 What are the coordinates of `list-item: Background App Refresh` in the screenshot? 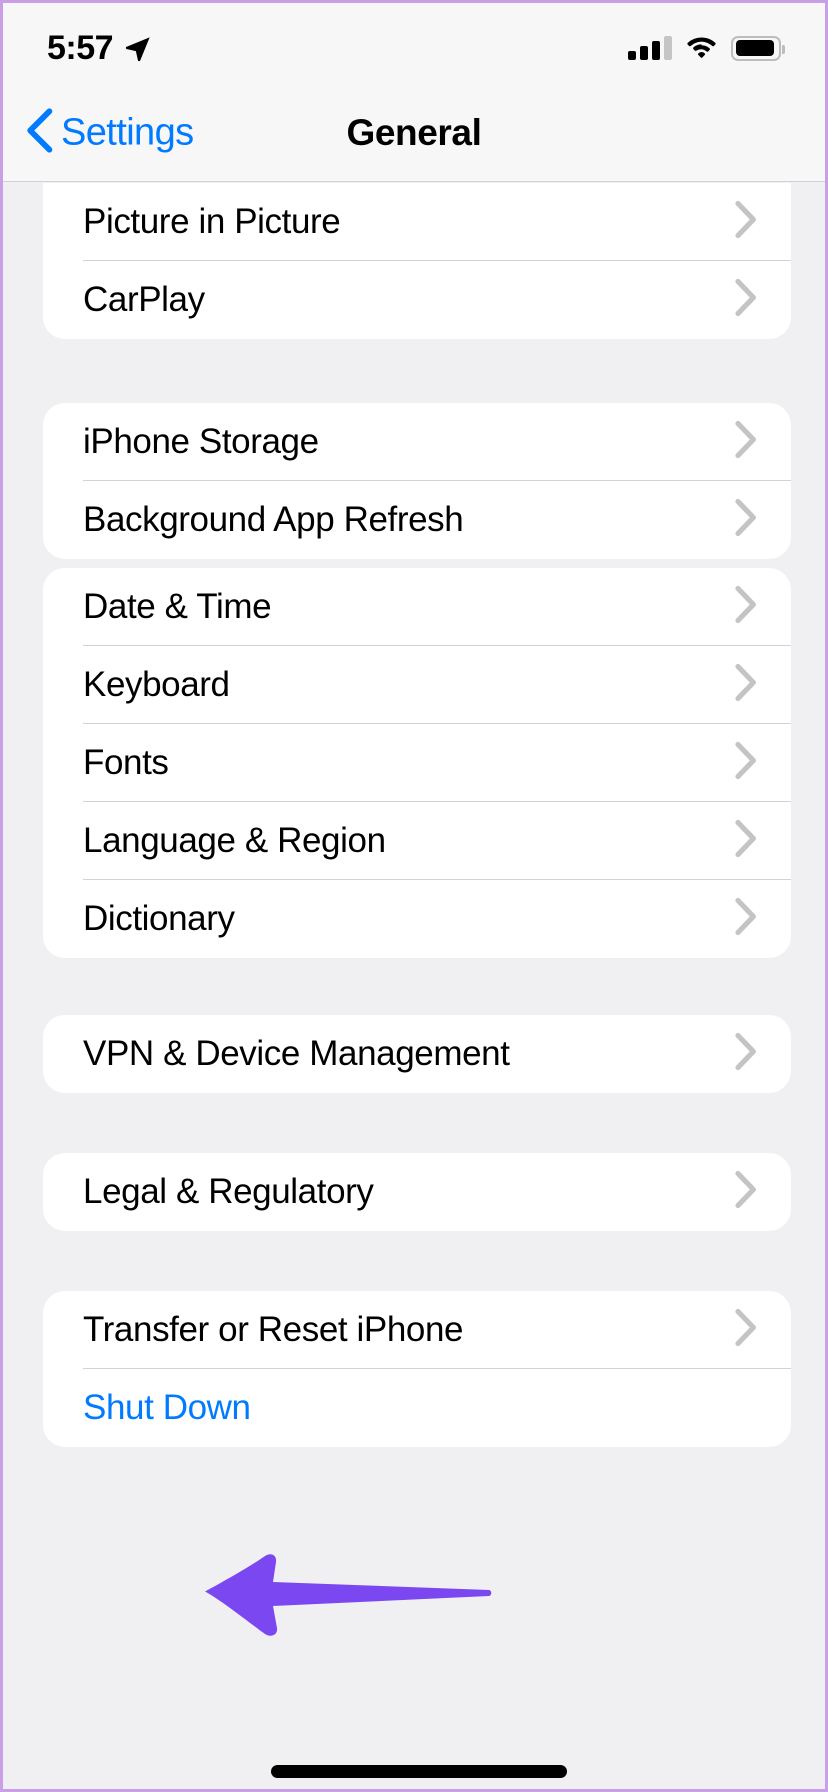 It's located at (417, 520).